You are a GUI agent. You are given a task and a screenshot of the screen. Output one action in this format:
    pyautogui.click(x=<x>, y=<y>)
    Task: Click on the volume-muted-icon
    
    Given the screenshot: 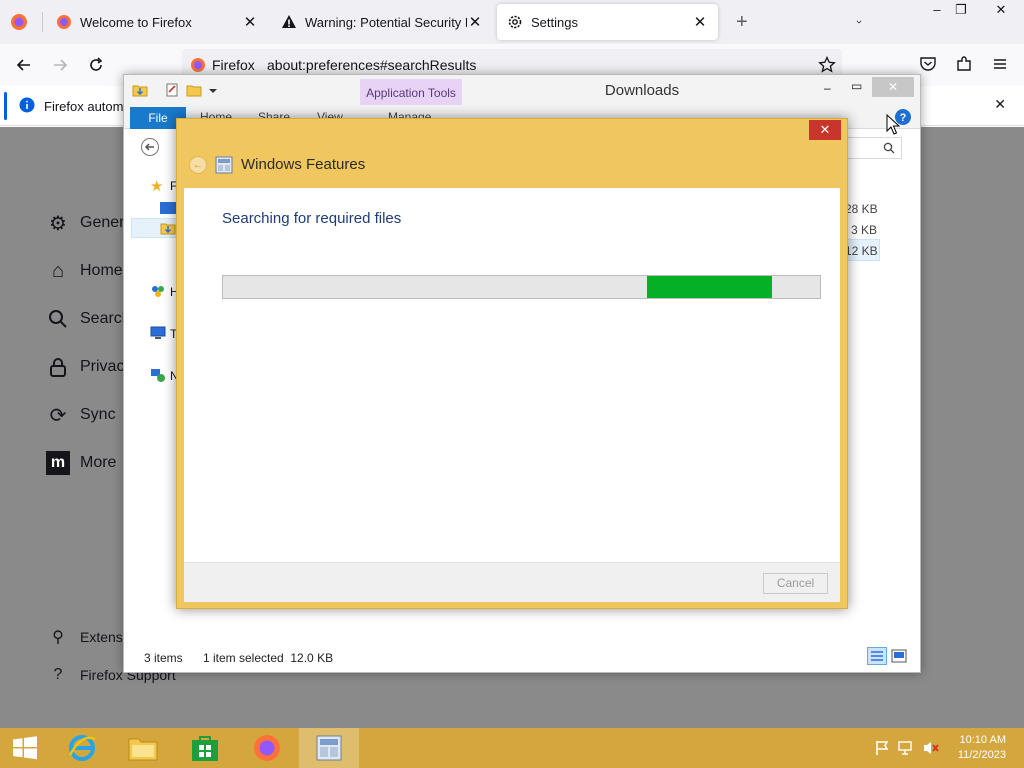 What is the action you would take?
    pyautogui.click(x=931, y=748)
    